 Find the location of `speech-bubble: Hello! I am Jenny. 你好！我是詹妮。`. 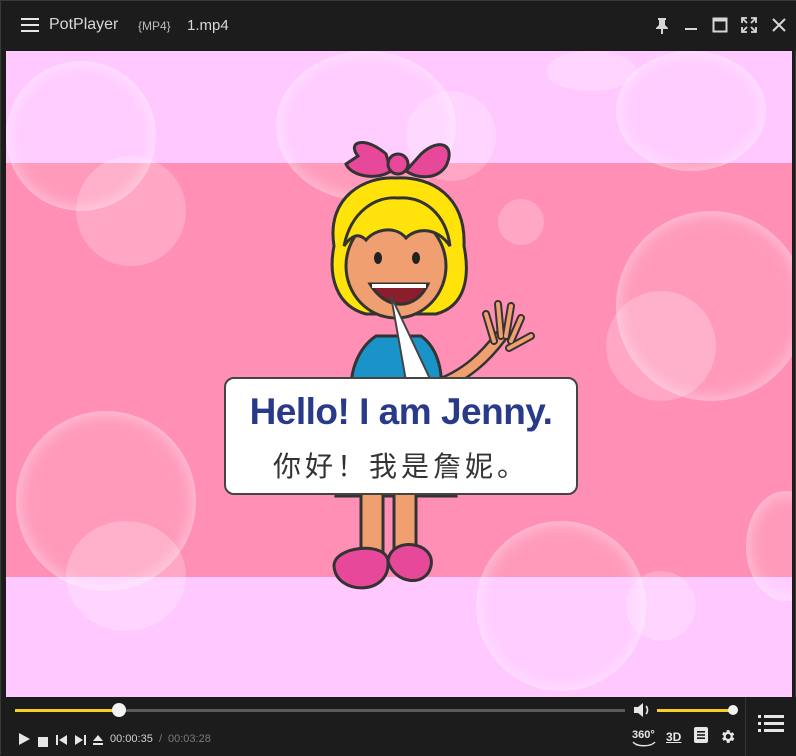

speech-bubble: Hello! I am Jenny. 你好！我是詹妮。 is located at coordinates (401, 436).